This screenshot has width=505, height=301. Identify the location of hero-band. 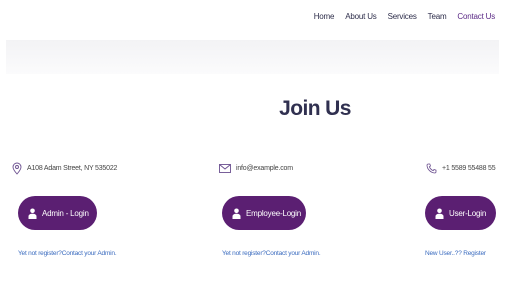
(252, 57).